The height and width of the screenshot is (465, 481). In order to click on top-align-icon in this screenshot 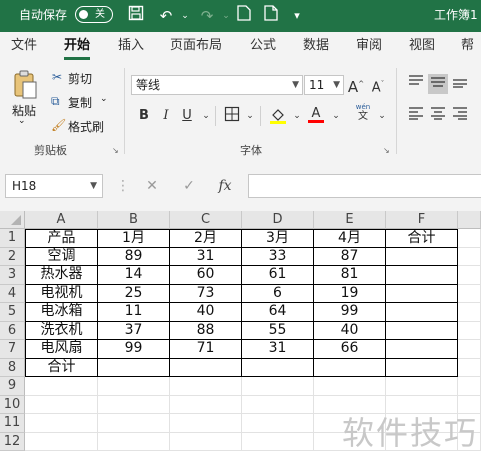, I will do `click(416, 84)`.